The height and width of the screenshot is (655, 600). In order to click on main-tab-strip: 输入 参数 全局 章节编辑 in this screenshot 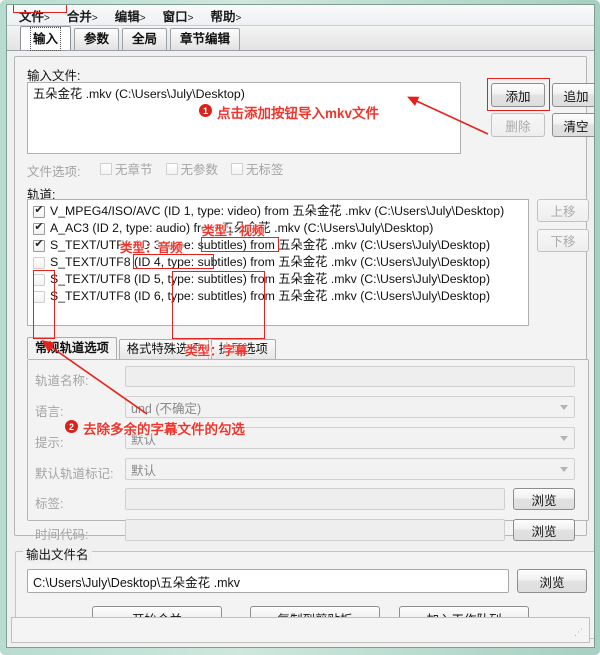, I will do `click(300, 38)`.